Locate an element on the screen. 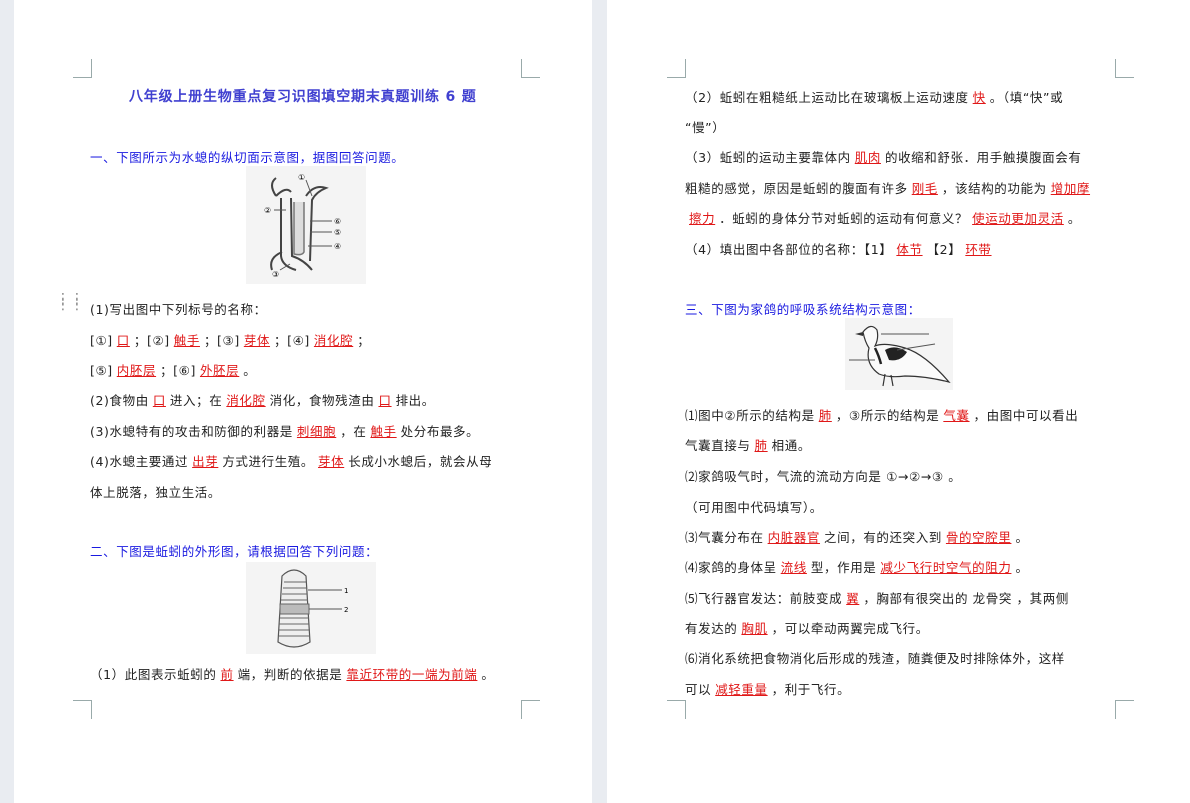 The width and height of the screenshot is (1190, 803). answer: 内胚层 is located at coordinates (136, 370).